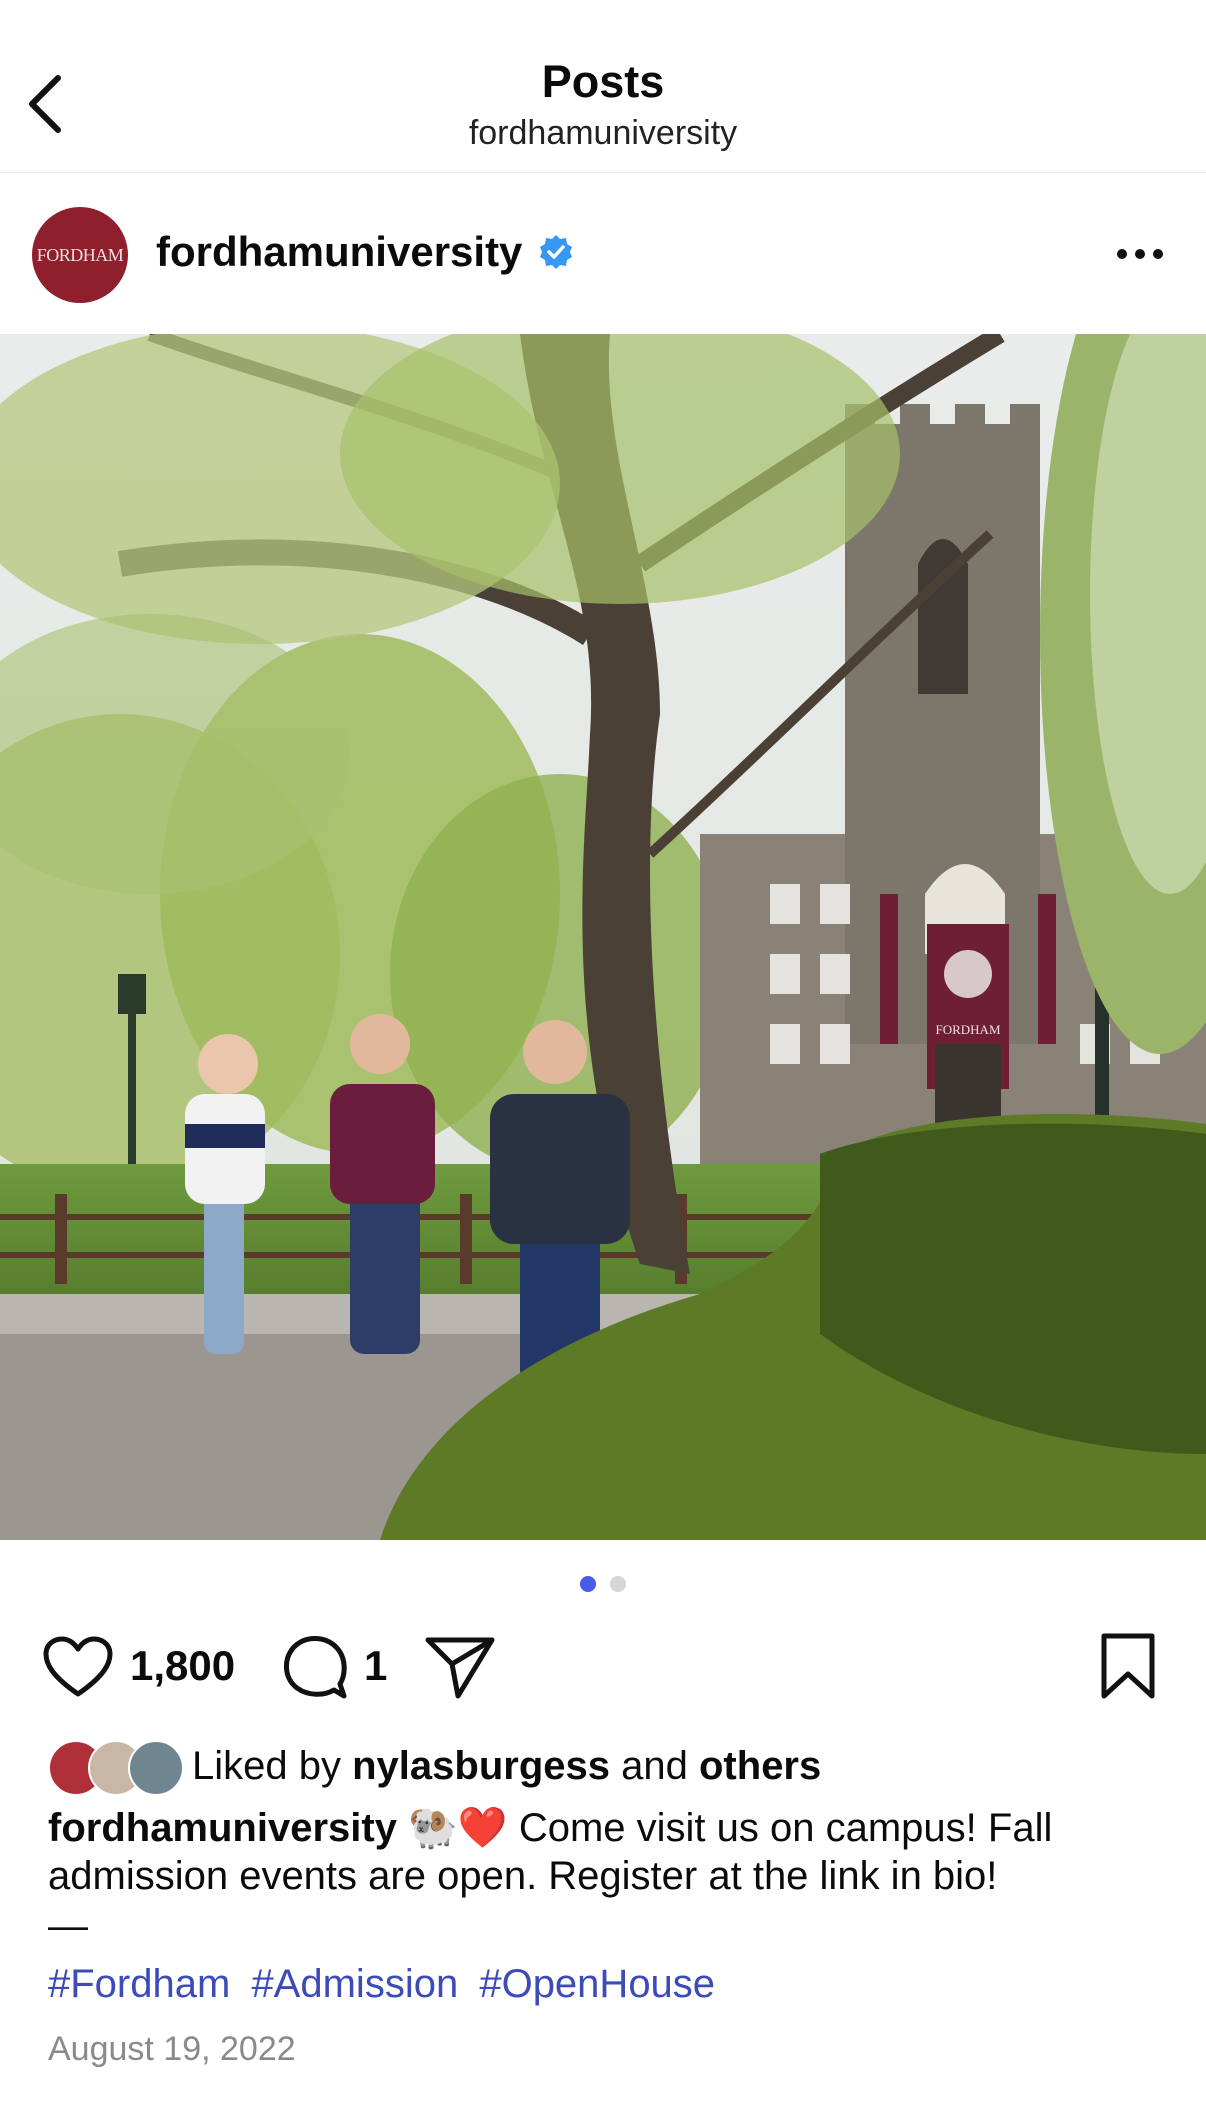 The width and height of the screenshot is (1206, 2117). I want to click on liker-avatar, so click(156, 1768).